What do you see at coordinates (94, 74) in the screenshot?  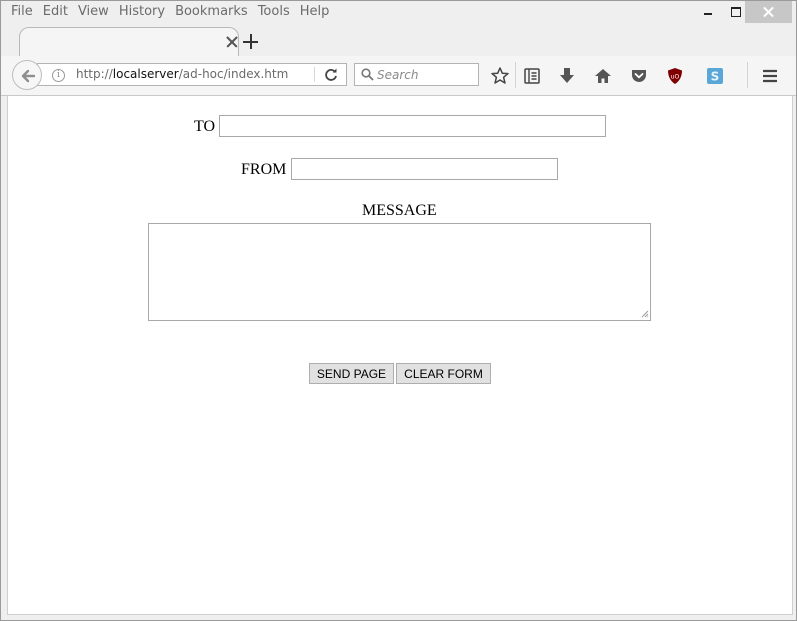 I see `url-scheme: http://` at bounding box center [94, 74].